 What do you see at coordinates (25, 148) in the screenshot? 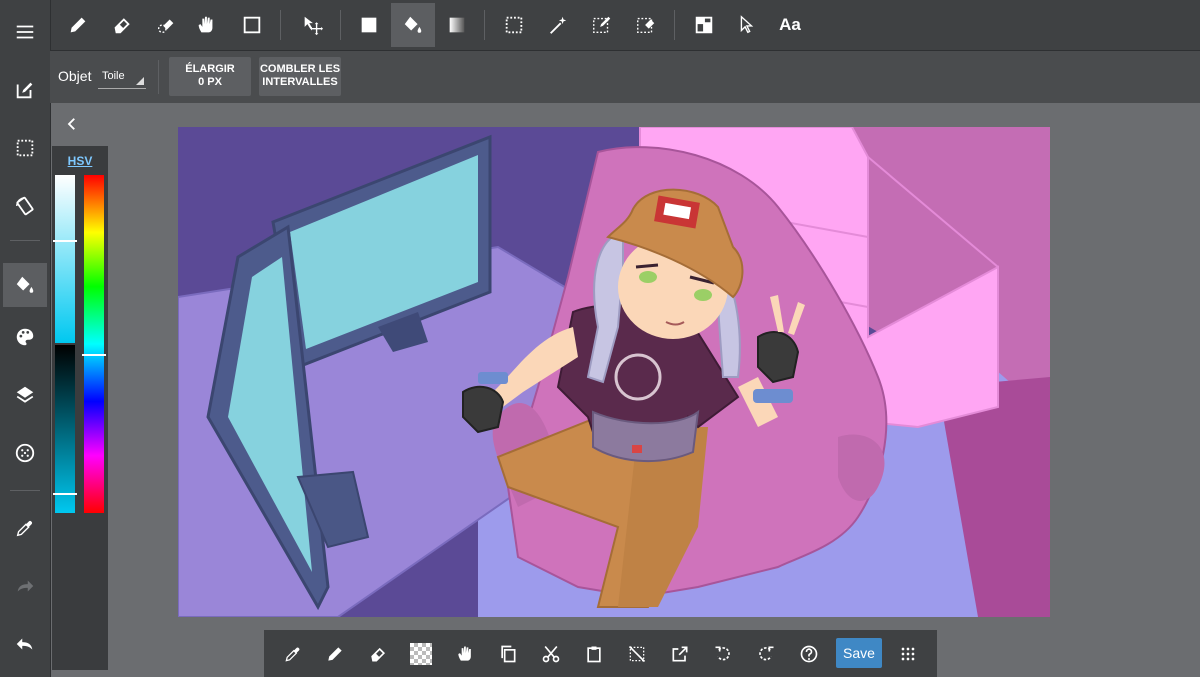
I see `selection-icon` at bounding box center [25, 148].